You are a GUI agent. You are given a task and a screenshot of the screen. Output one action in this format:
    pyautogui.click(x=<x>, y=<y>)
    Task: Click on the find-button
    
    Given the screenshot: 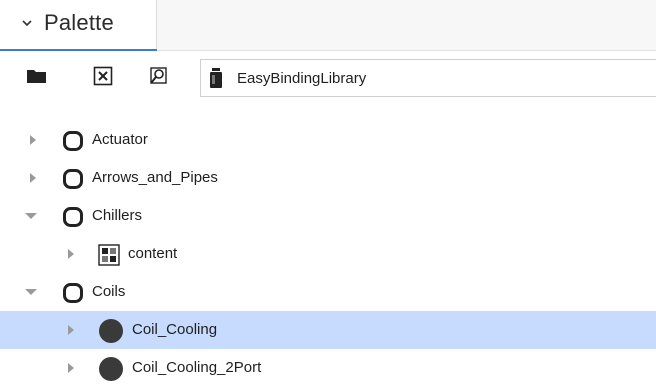 What is the action you would take?
    pyautogui.click(x=158, y=76)
    